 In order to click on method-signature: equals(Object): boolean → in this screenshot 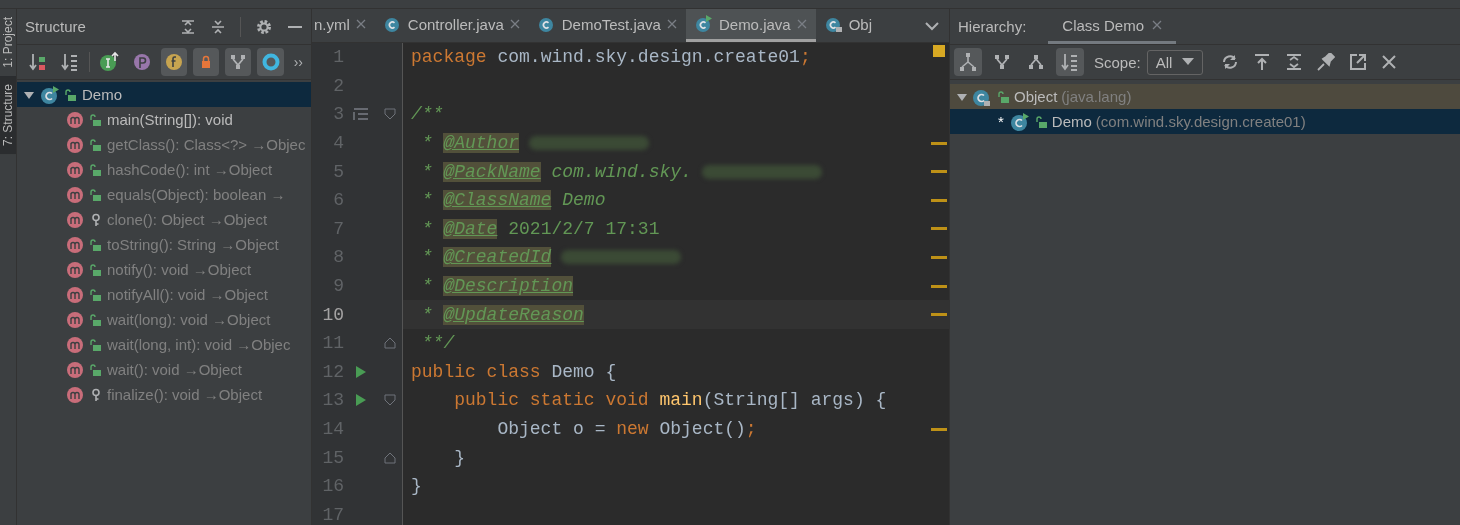, I will do `click(196, 194)`.